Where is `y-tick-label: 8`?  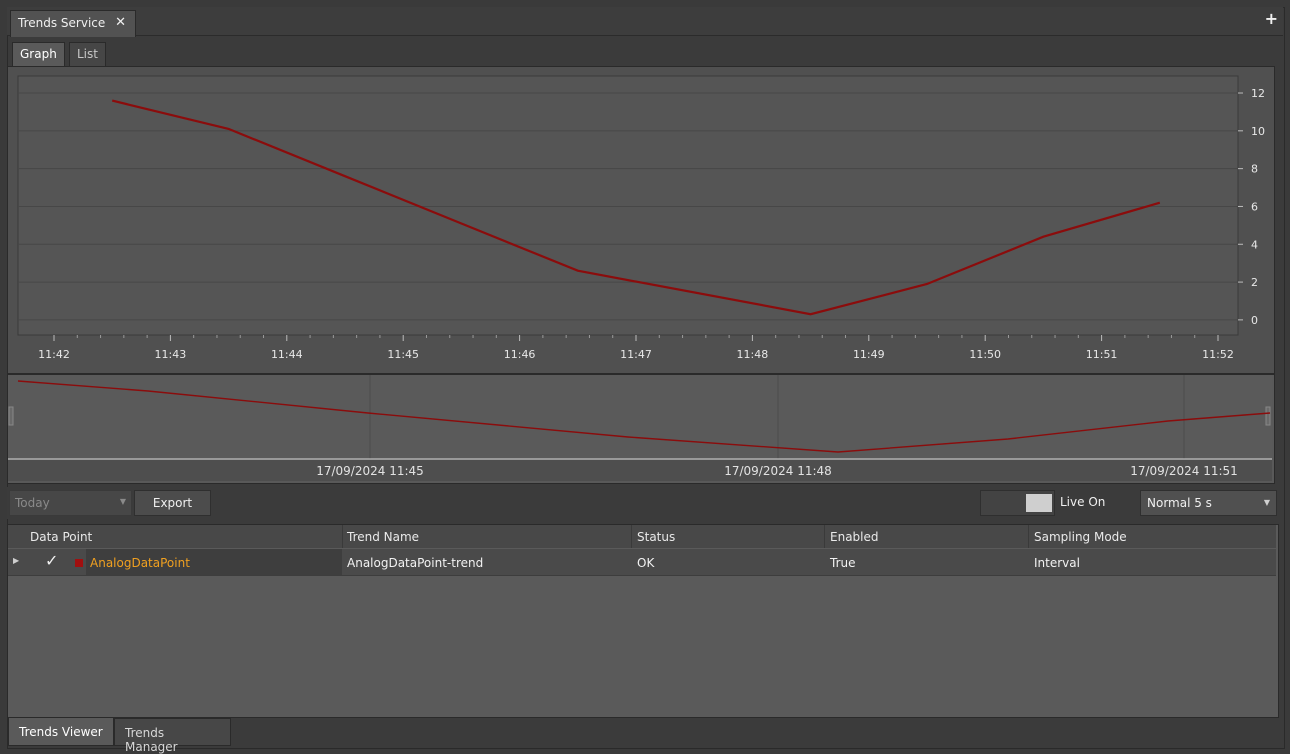
y-tick-label: 8 is located at coordinates (1254, 169).